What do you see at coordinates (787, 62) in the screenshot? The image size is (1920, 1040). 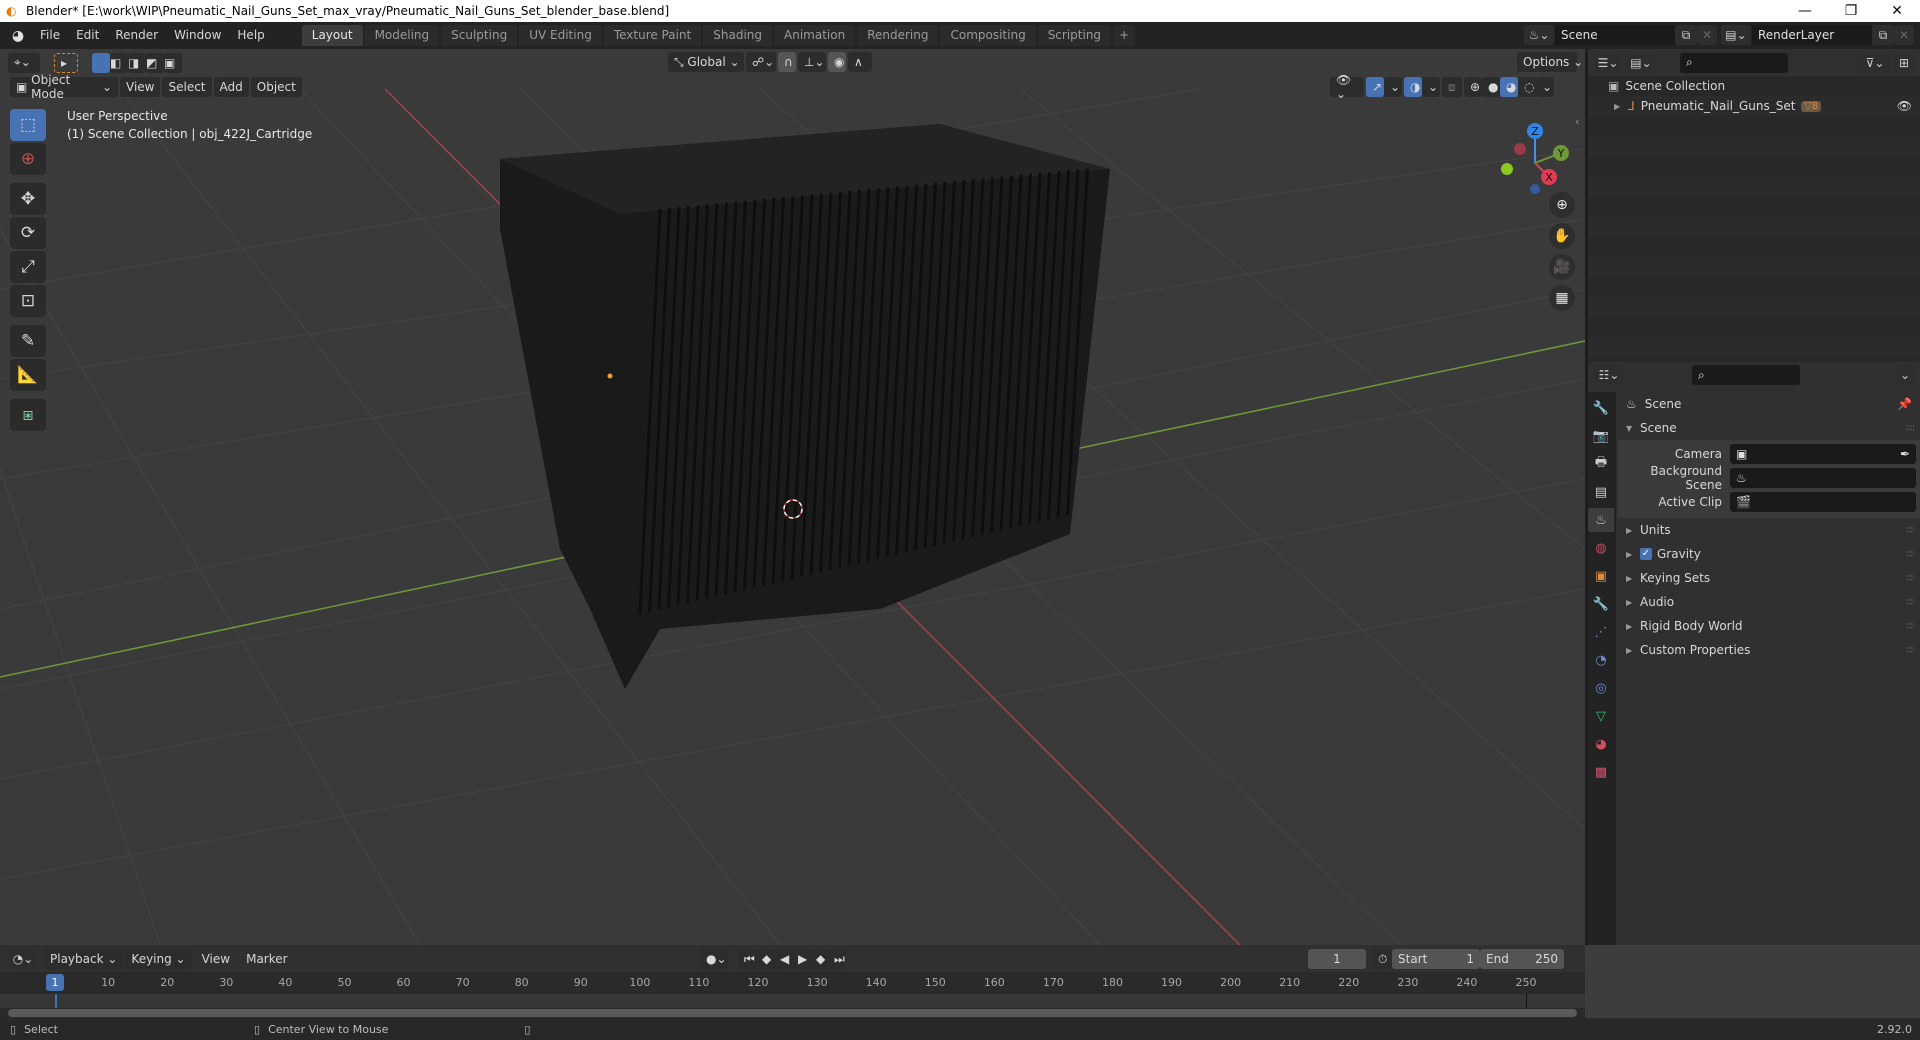 I see `snap-toggle-icon: ∩` at bounding box center [787, 62].